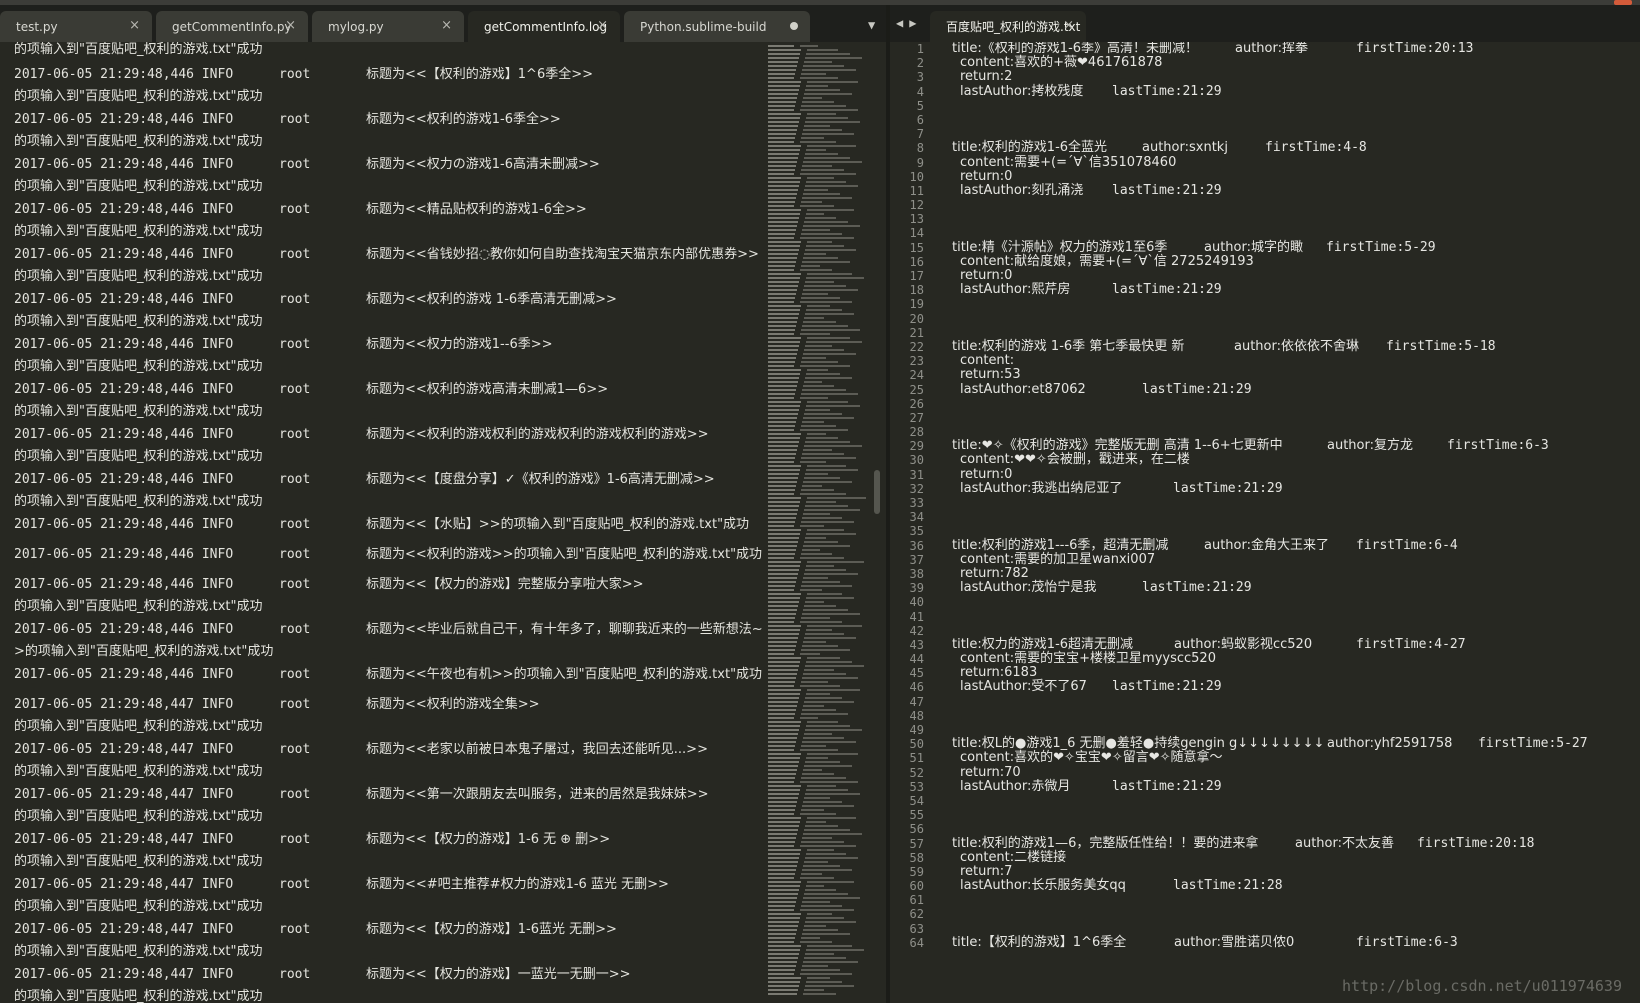  What do you see at coordinates (1266, 545) in the screenshot?
I see `post-author: author:金角大王来了` at bounding box center [1266, 545].